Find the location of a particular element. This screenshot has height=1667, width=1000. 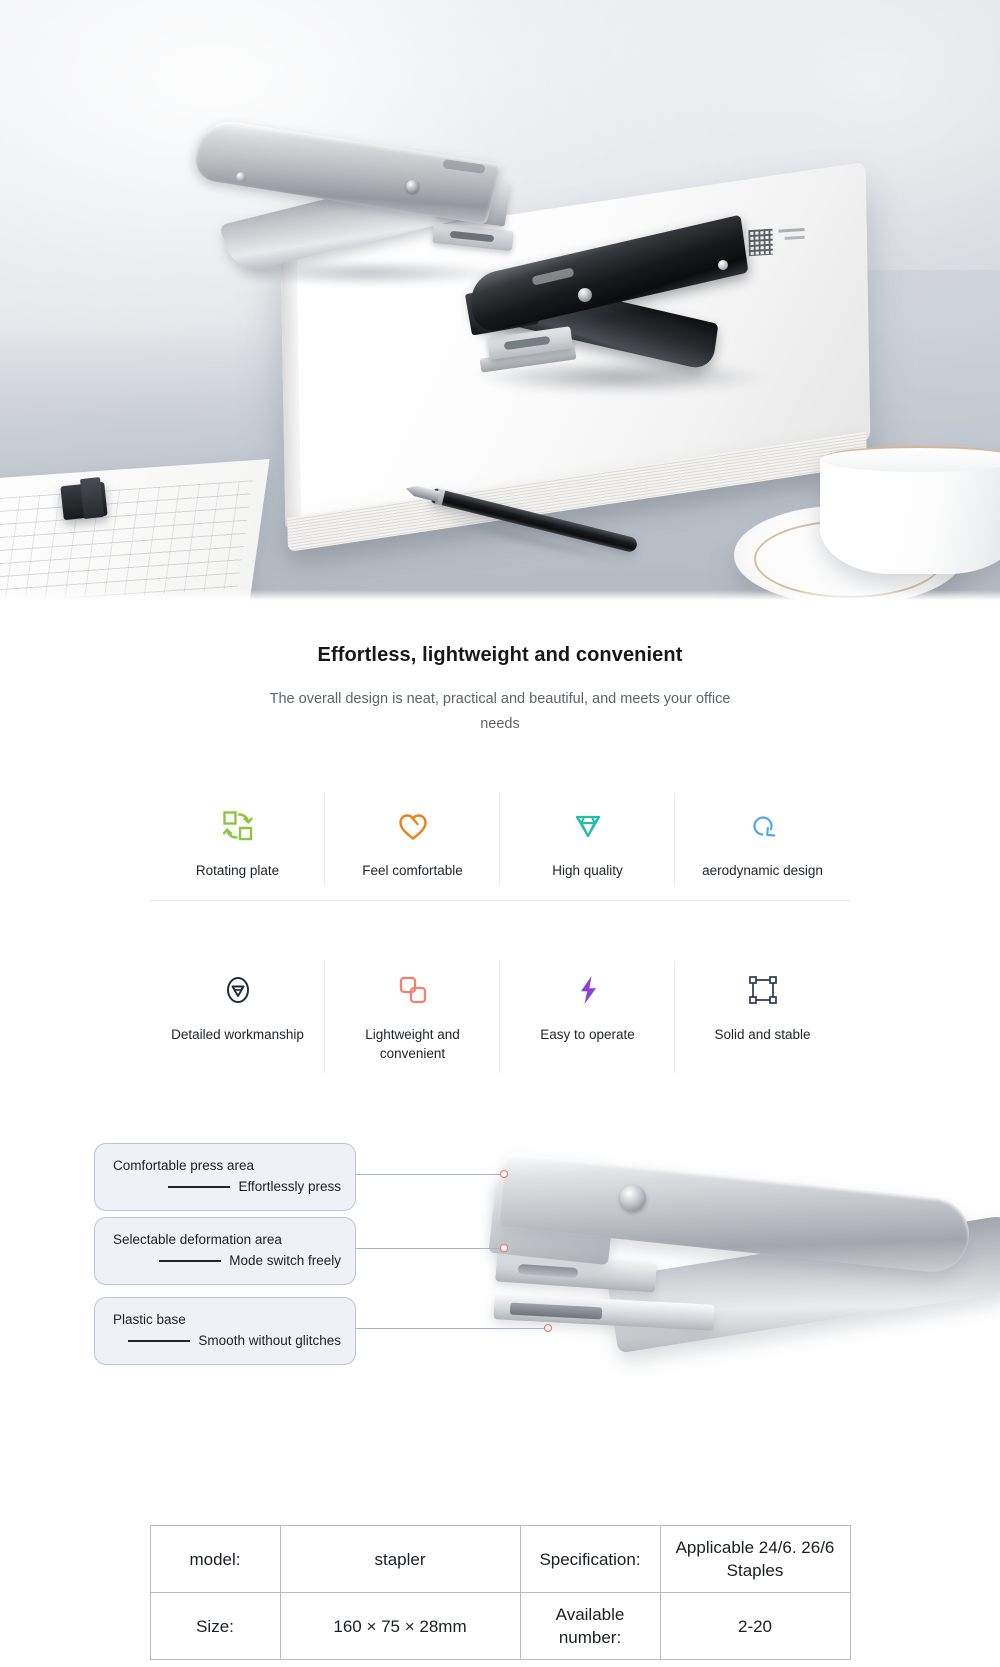

feature-item-easy-to-operate: Easy to operate is located at coordinates (587, 1013).